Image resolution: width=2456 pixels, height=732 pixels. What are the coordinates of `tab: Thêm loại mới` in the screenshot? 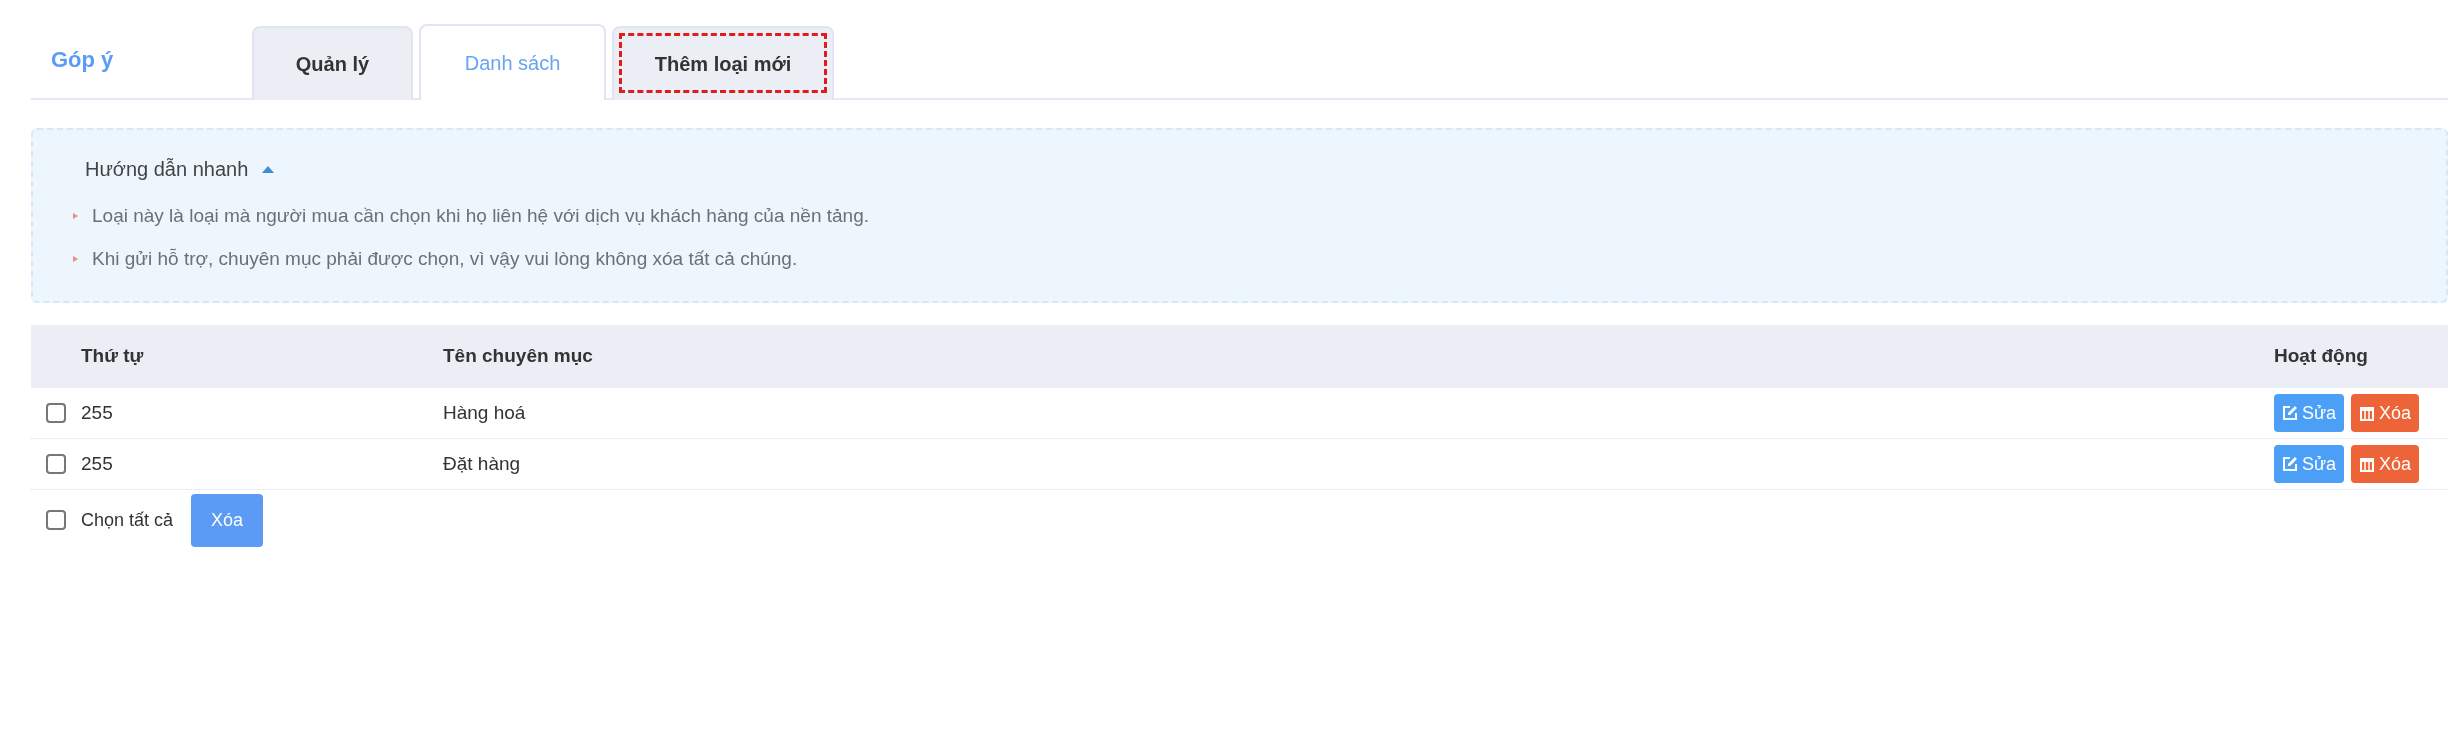 It's located at (723, 63).